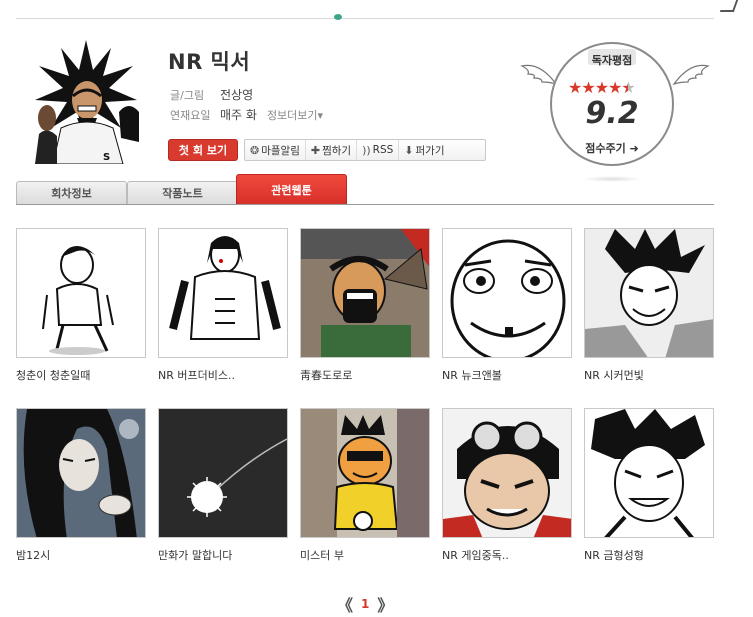 This screenshot has width=753, height=617. Describe the element at coordinates (365, 17) in the screenshot. I see `top-divider` at that location.